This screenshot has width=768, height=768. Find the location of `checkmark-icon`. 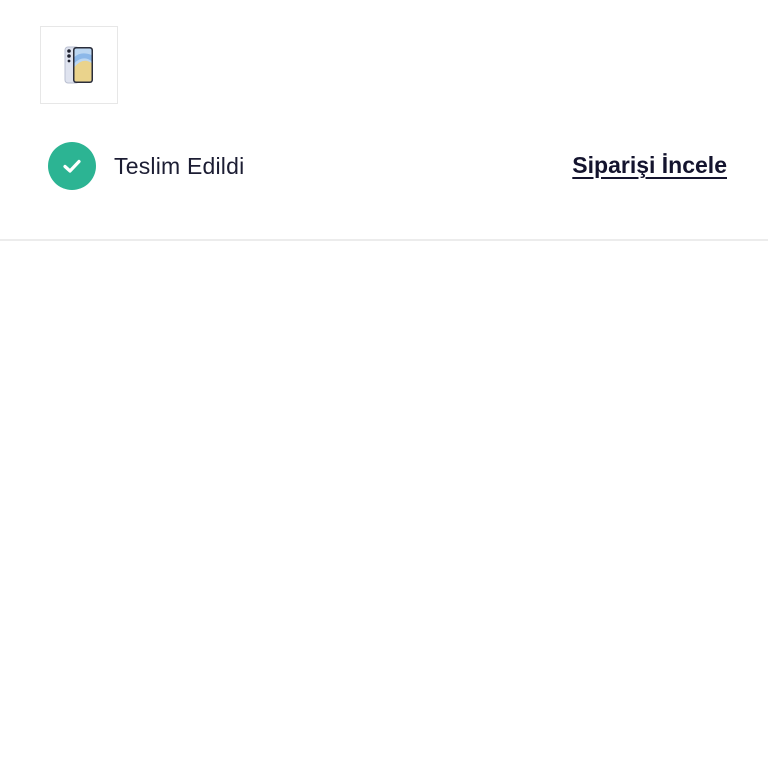

checkmark-icon is located at coordinates (72, 166).